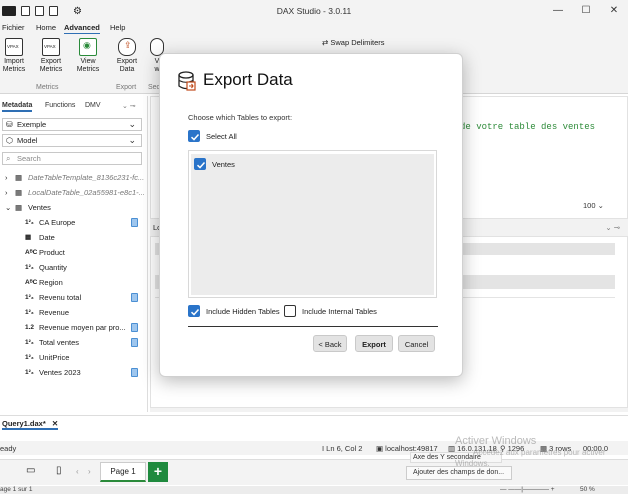 Image resolution: width=628 pixels, height=494 pixels. What do you see at coordinates (73, 312) in the screenshot?
I see `tree-column-node: 1²₃ Revenue` at bounding box center [73, 312].